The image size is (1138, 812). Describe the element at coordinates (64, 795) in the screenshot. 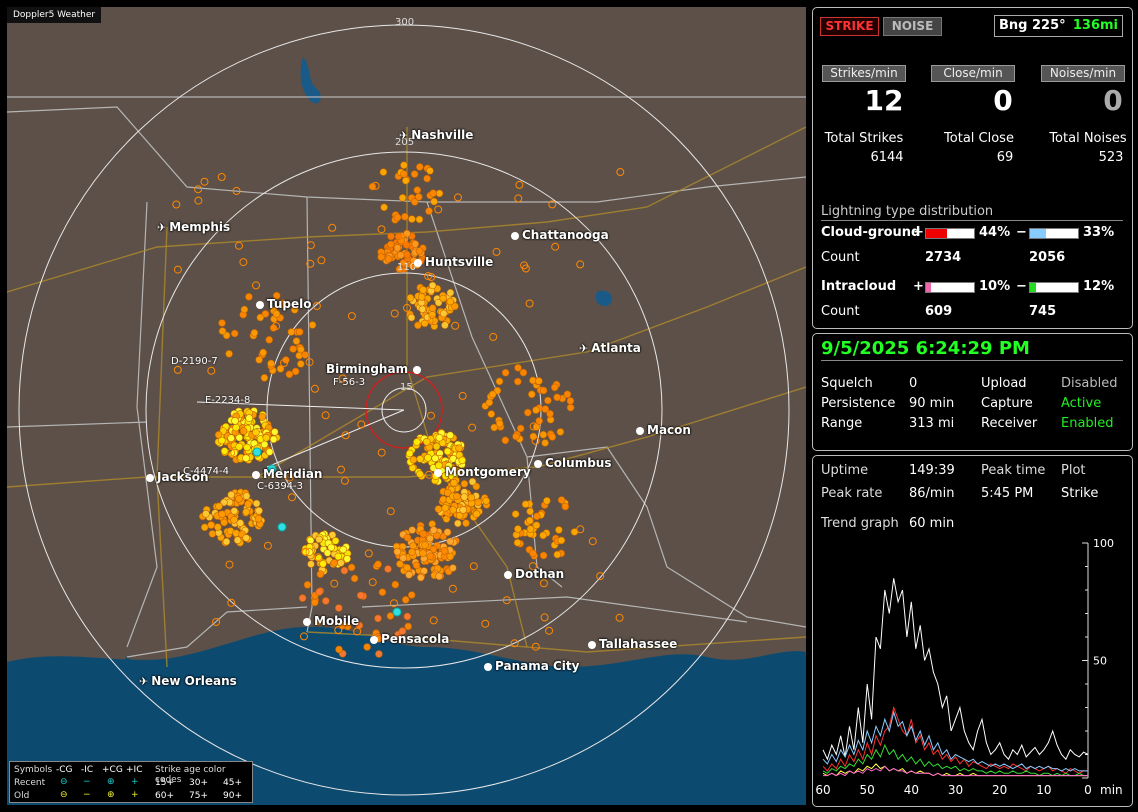

I see `neg-cg-old-icon: ⊖` at that location.